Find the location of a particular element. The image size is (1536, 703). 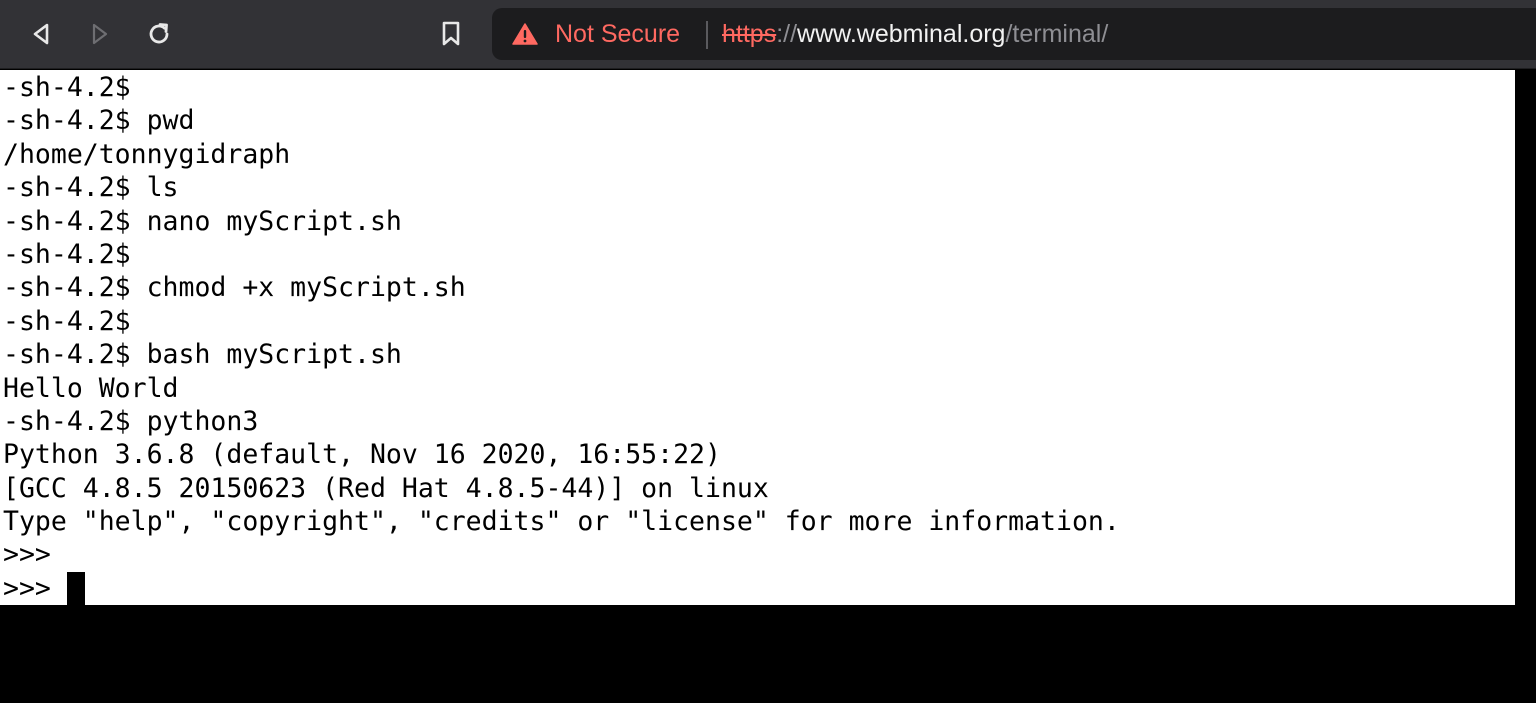

terminal-line: -sh-4.2$ nano myScript.sh is located at coordinates (202, 221).